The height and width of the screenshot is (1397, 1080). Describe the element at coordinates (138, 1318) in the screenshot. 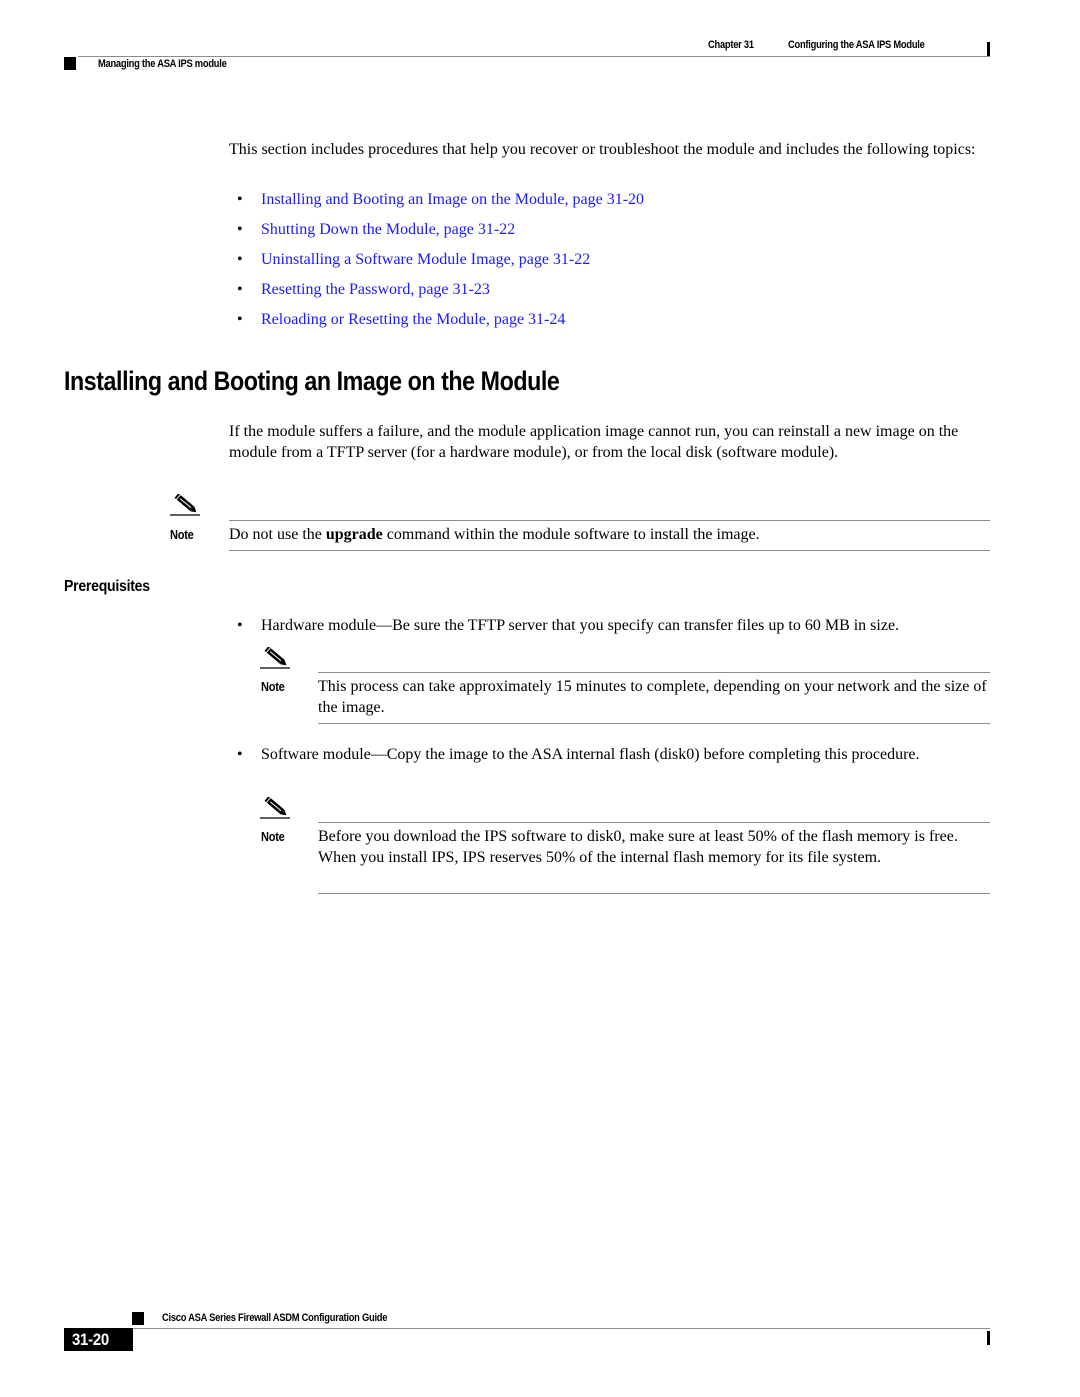

I see `footer-marker-square` at that location.